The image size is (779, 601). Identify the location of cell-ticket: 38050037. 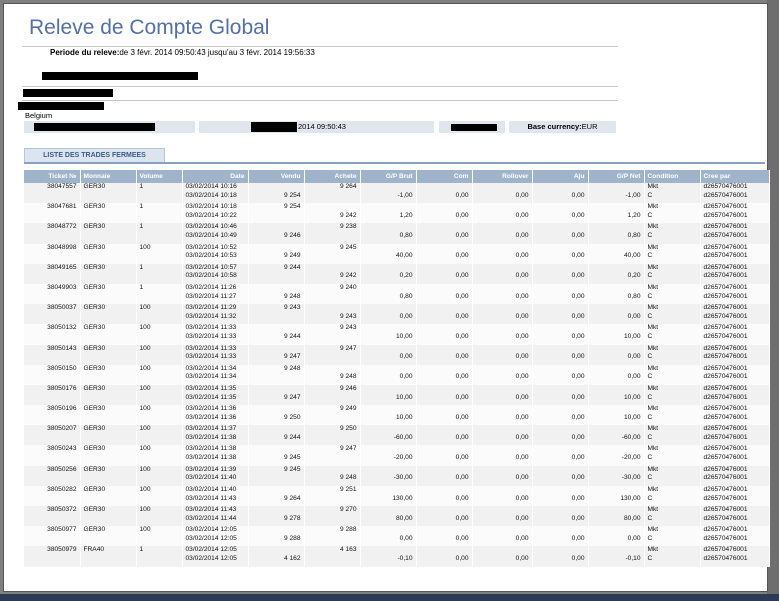
(52, 314).